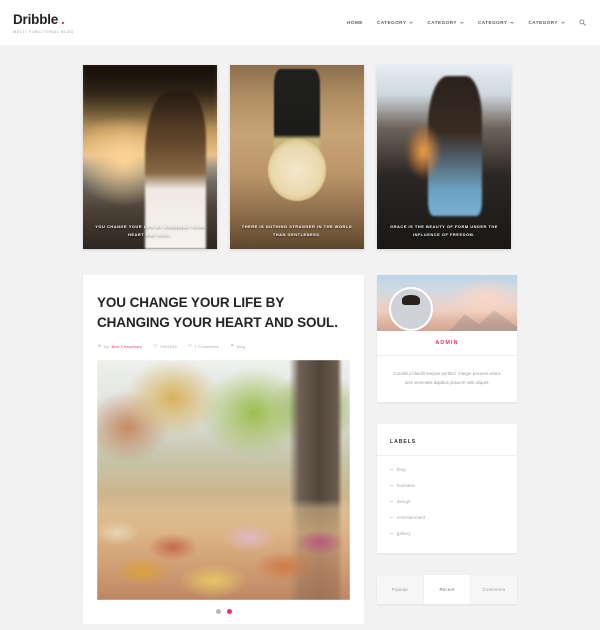 The image size is (600, 630). Describe the element at coordinates (99, 346) in the screenshot. I see `user-icon: ☻` at that location.